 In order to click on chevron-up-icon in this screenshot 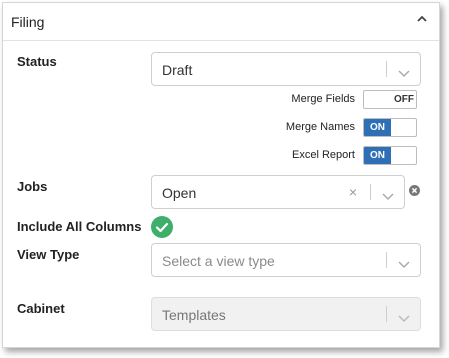, I will do `click(422, 19)`.